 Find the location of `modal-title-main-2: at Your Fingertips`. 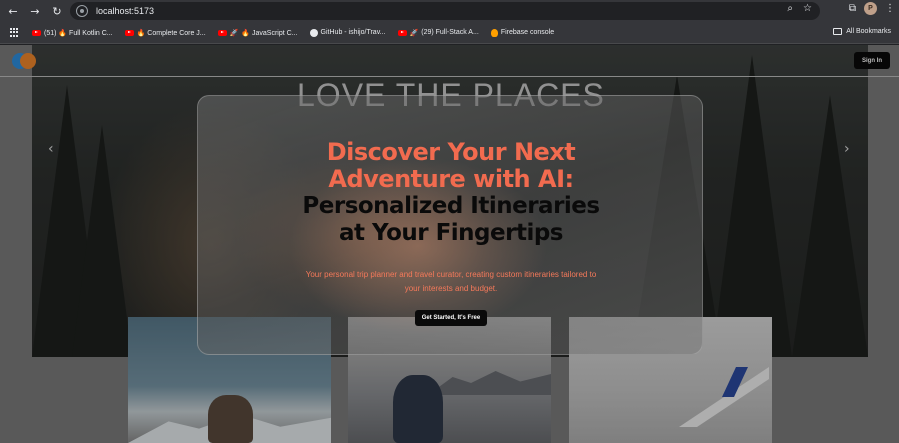

modal-title-main-2: at Your Fingertips is located at coordinates (451, 233).